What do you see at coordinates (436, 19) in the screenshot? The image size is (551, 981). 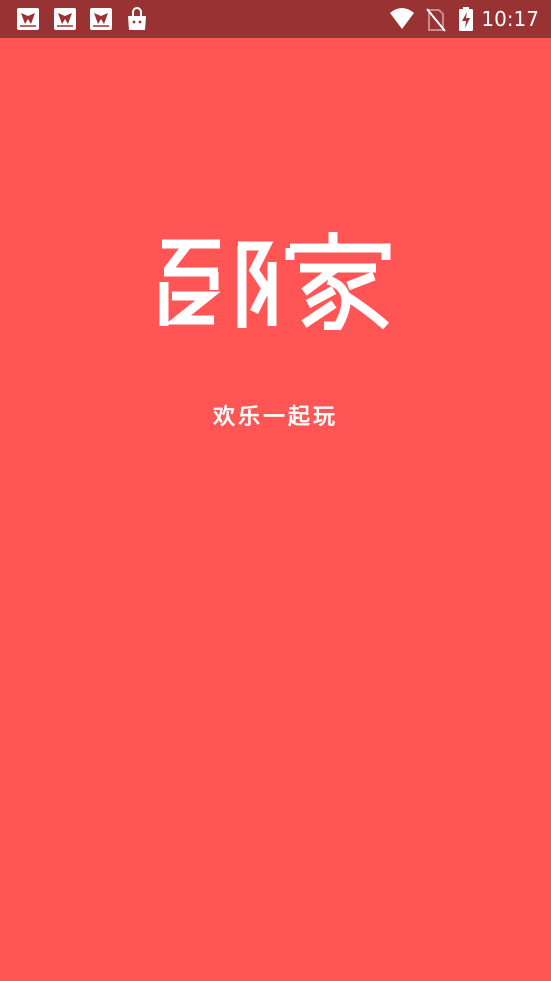 I see `no-sim-icon` at bounding box center [436, 19].